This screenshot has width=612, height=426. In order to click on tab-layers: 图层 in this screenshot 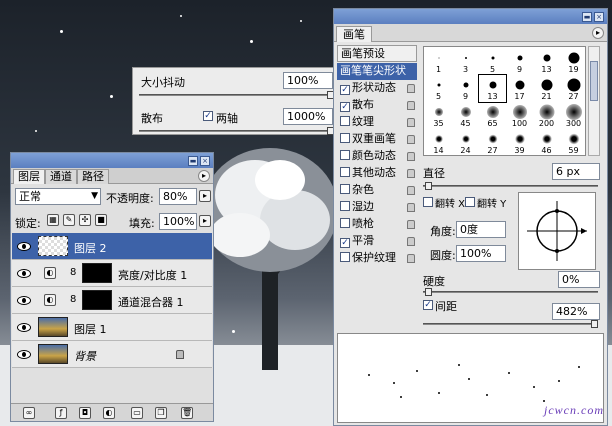, I will do `click(29, 176)`.